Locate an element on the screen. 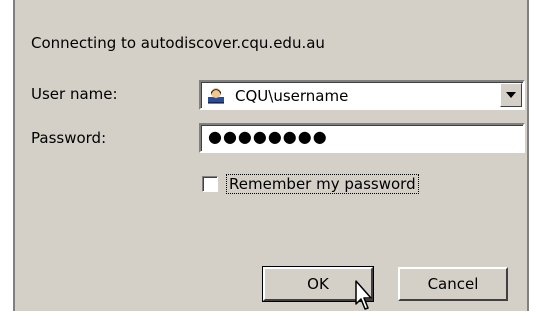  cancel-button: Cancel is located at coordinates (453, 284).